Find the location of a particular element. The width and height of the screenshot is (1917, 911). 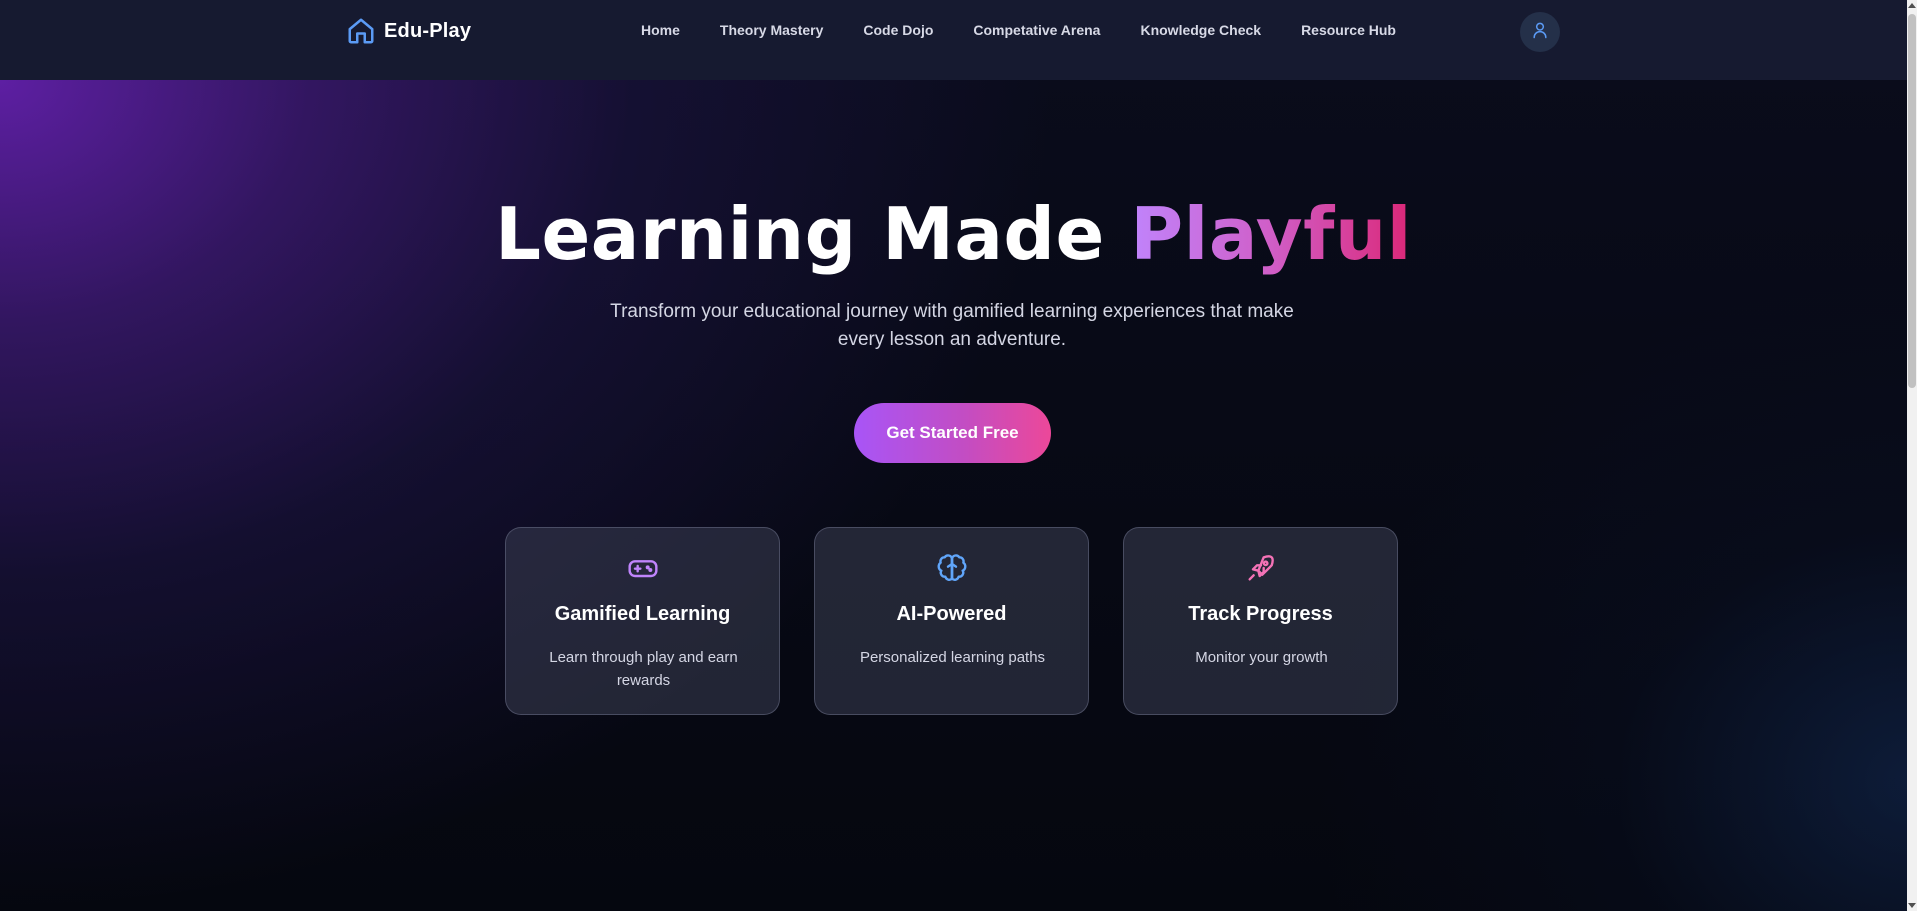

user-icon is located at coordinates (1540, 32).